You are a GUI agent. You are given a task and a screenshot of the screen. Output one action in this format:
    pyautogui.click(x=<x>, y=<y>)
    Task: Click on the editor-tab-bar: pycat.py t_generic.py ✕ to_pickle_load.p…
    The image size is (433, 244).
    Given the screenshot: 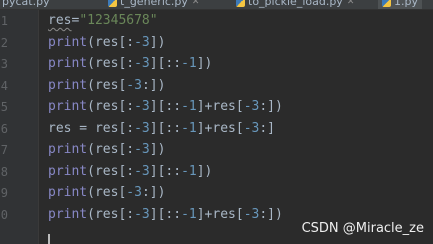 What is the action you would take?
    pyautogui.click(x=216, y=5)
    